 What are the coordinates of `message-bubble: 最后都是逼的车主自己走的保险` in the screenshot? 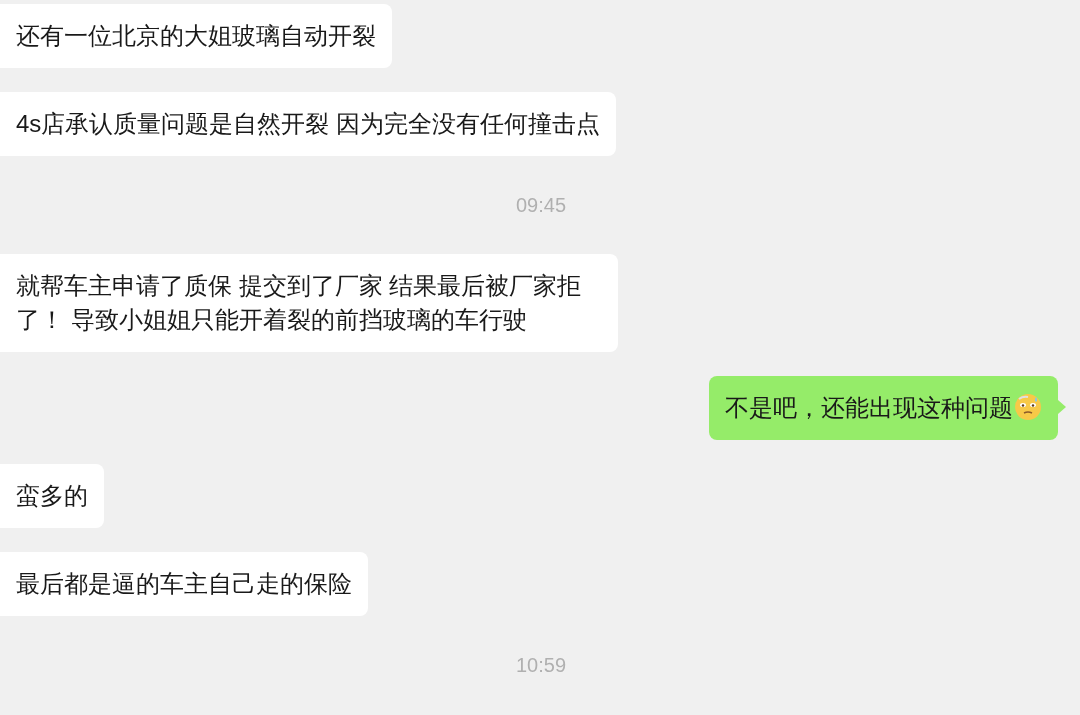 It's located at (184, 584).